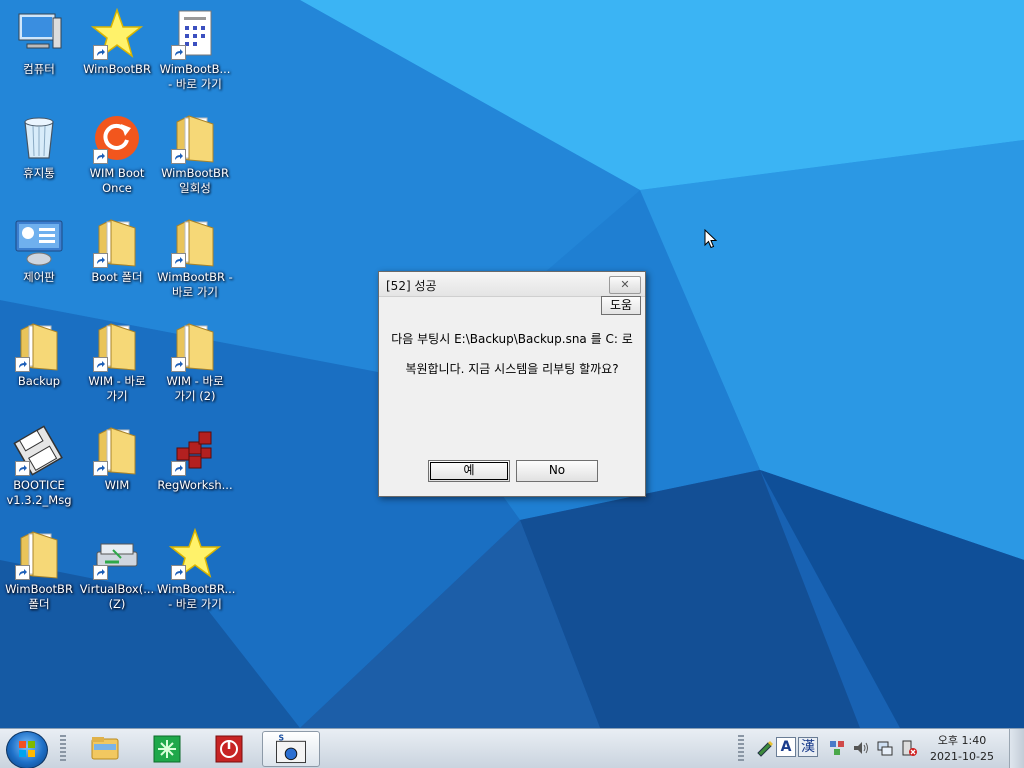 The height and width of the screenshot is (768, 1024). I want to click on dialog-close-button: ✕, so click(625, 285).